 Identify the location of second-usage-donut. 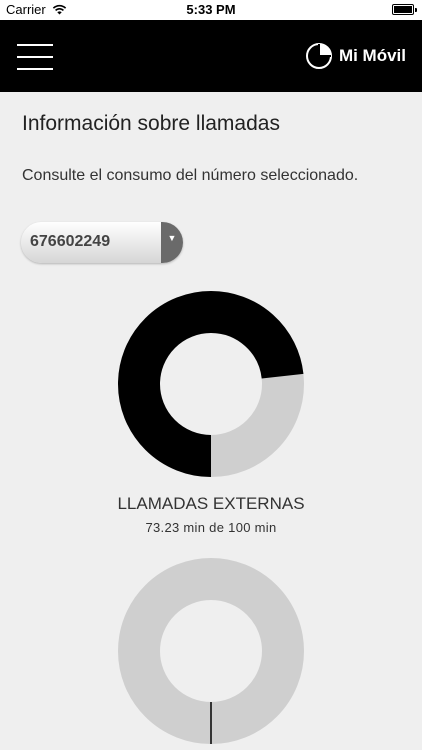
(211, 651).